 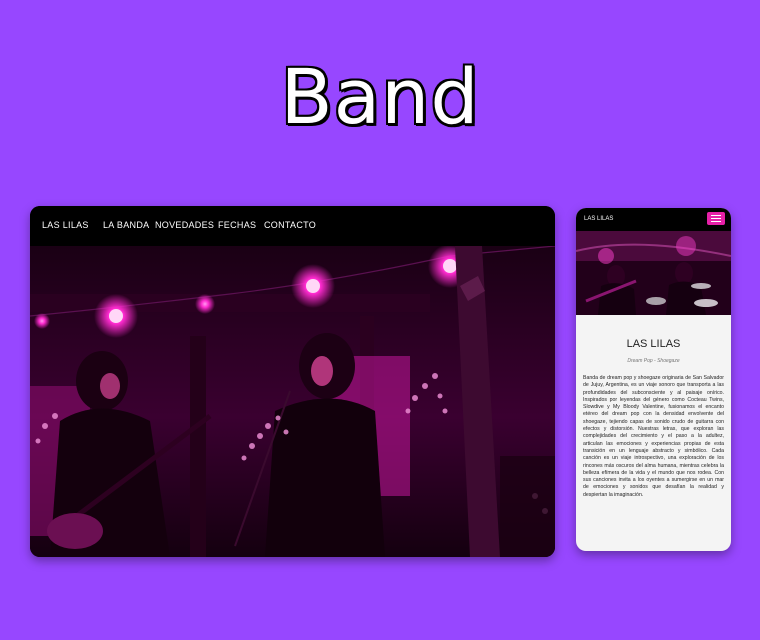 I want to click on nav-link-la-banda: LA BANDA, so click(x=126, y=225).